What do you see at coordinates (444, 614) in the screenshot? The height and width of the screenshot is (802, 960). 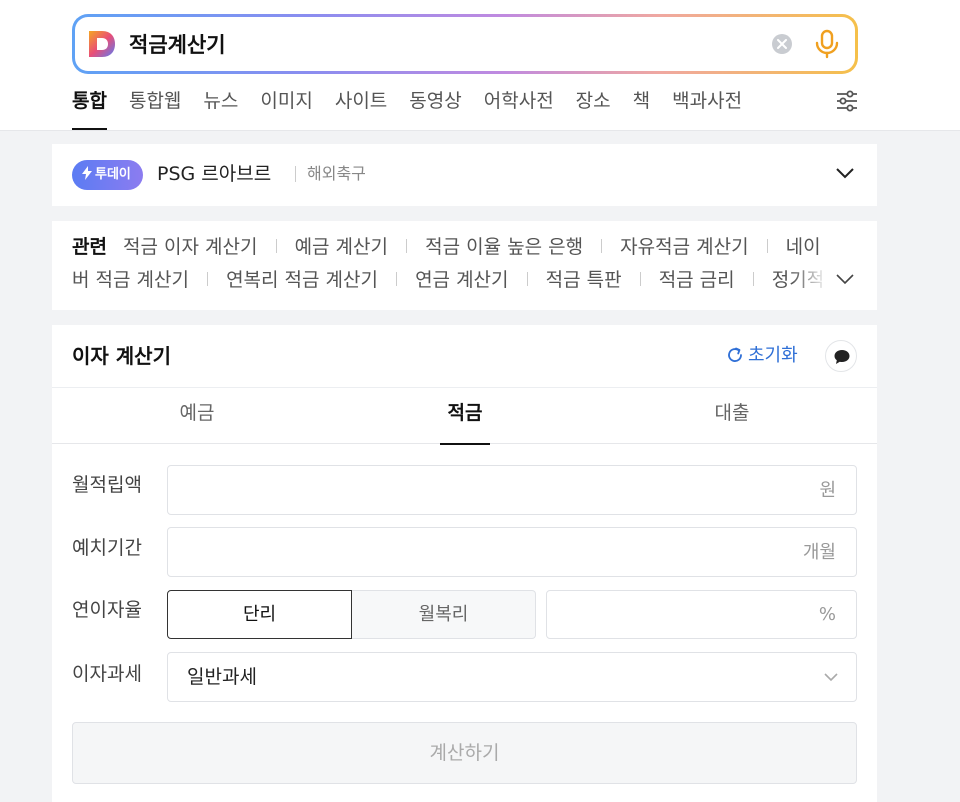 I see `monthly-compound-button: 월복리` at bounding box center [444, 614].